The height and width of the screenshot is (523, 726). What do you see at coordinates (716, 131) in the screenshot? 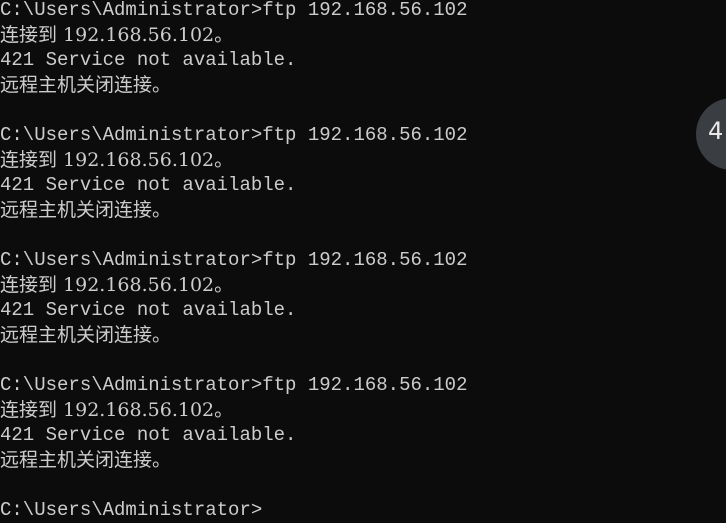
I see `badge-label: 4` at bounding box center [716, 131].